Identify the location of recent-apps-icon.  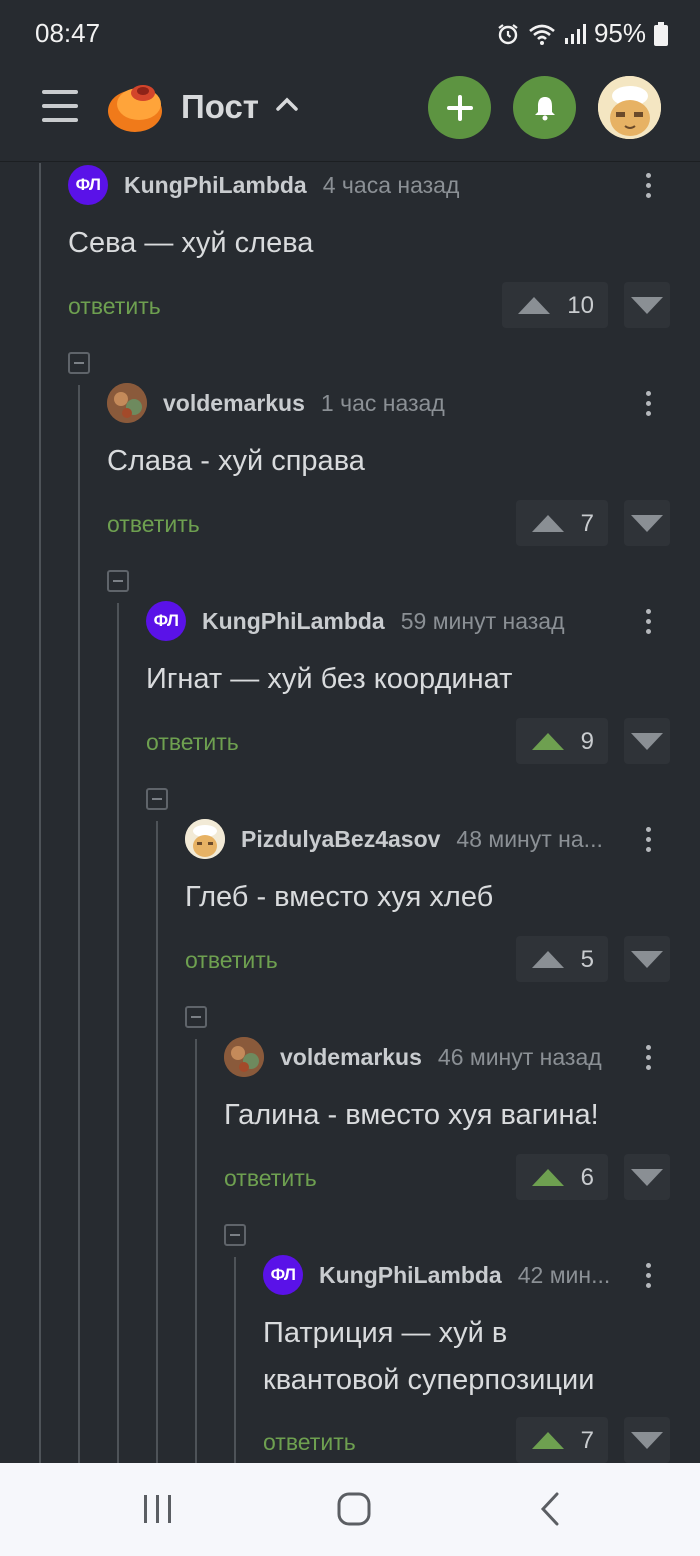
(158, 1509).